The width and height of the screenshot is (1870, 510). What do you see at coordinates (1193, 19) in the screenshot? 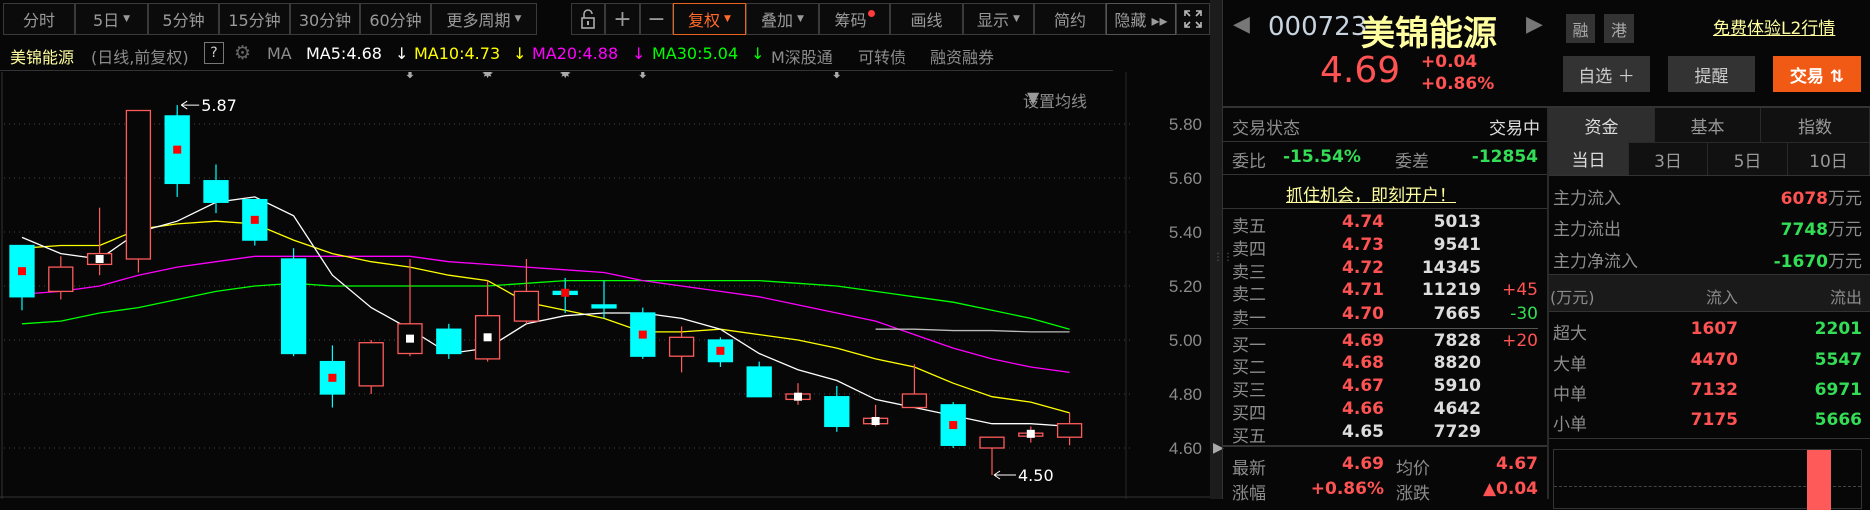
I see `fullscreen-button` at bounding box center [1193, 19].